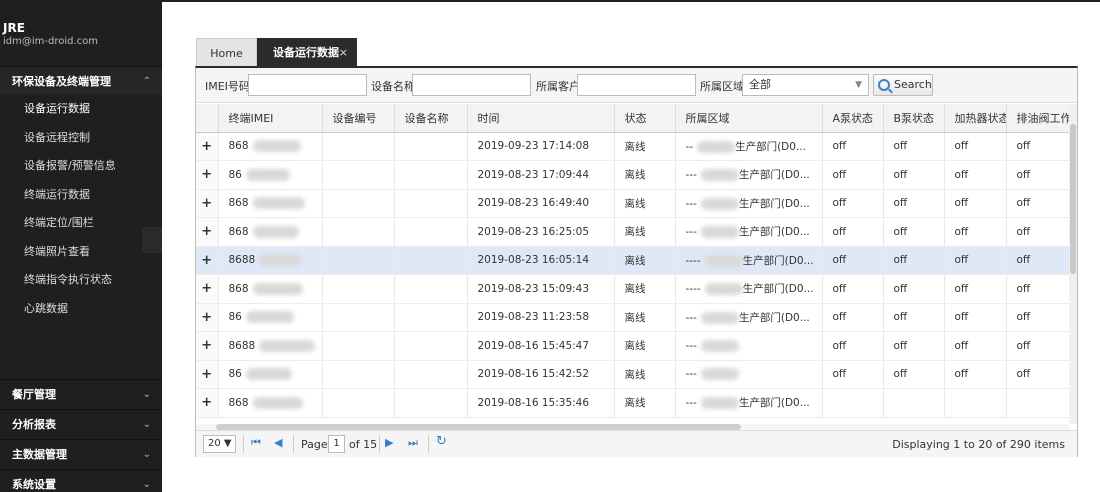 This screenshot has width=1100, height=492. What do you see at coordinates (413, 443) in the screenshot?
I see `last-page-icon: ⏭` at bounding box center [413, 443].